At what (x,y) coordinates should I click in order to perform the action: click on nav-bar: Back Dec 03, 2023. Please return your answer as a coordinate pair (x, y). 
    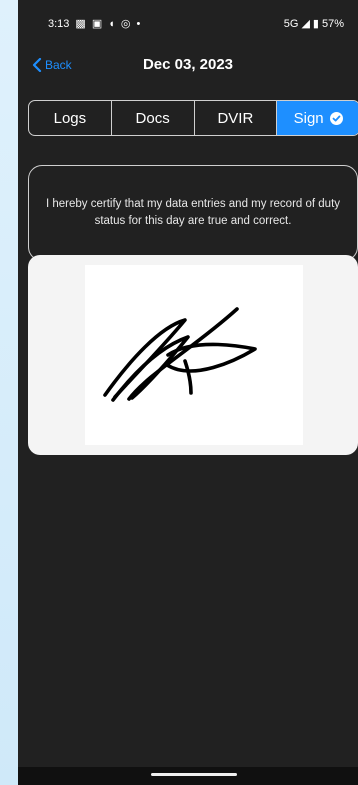
    Looking at the image, I should click on (188, 68).